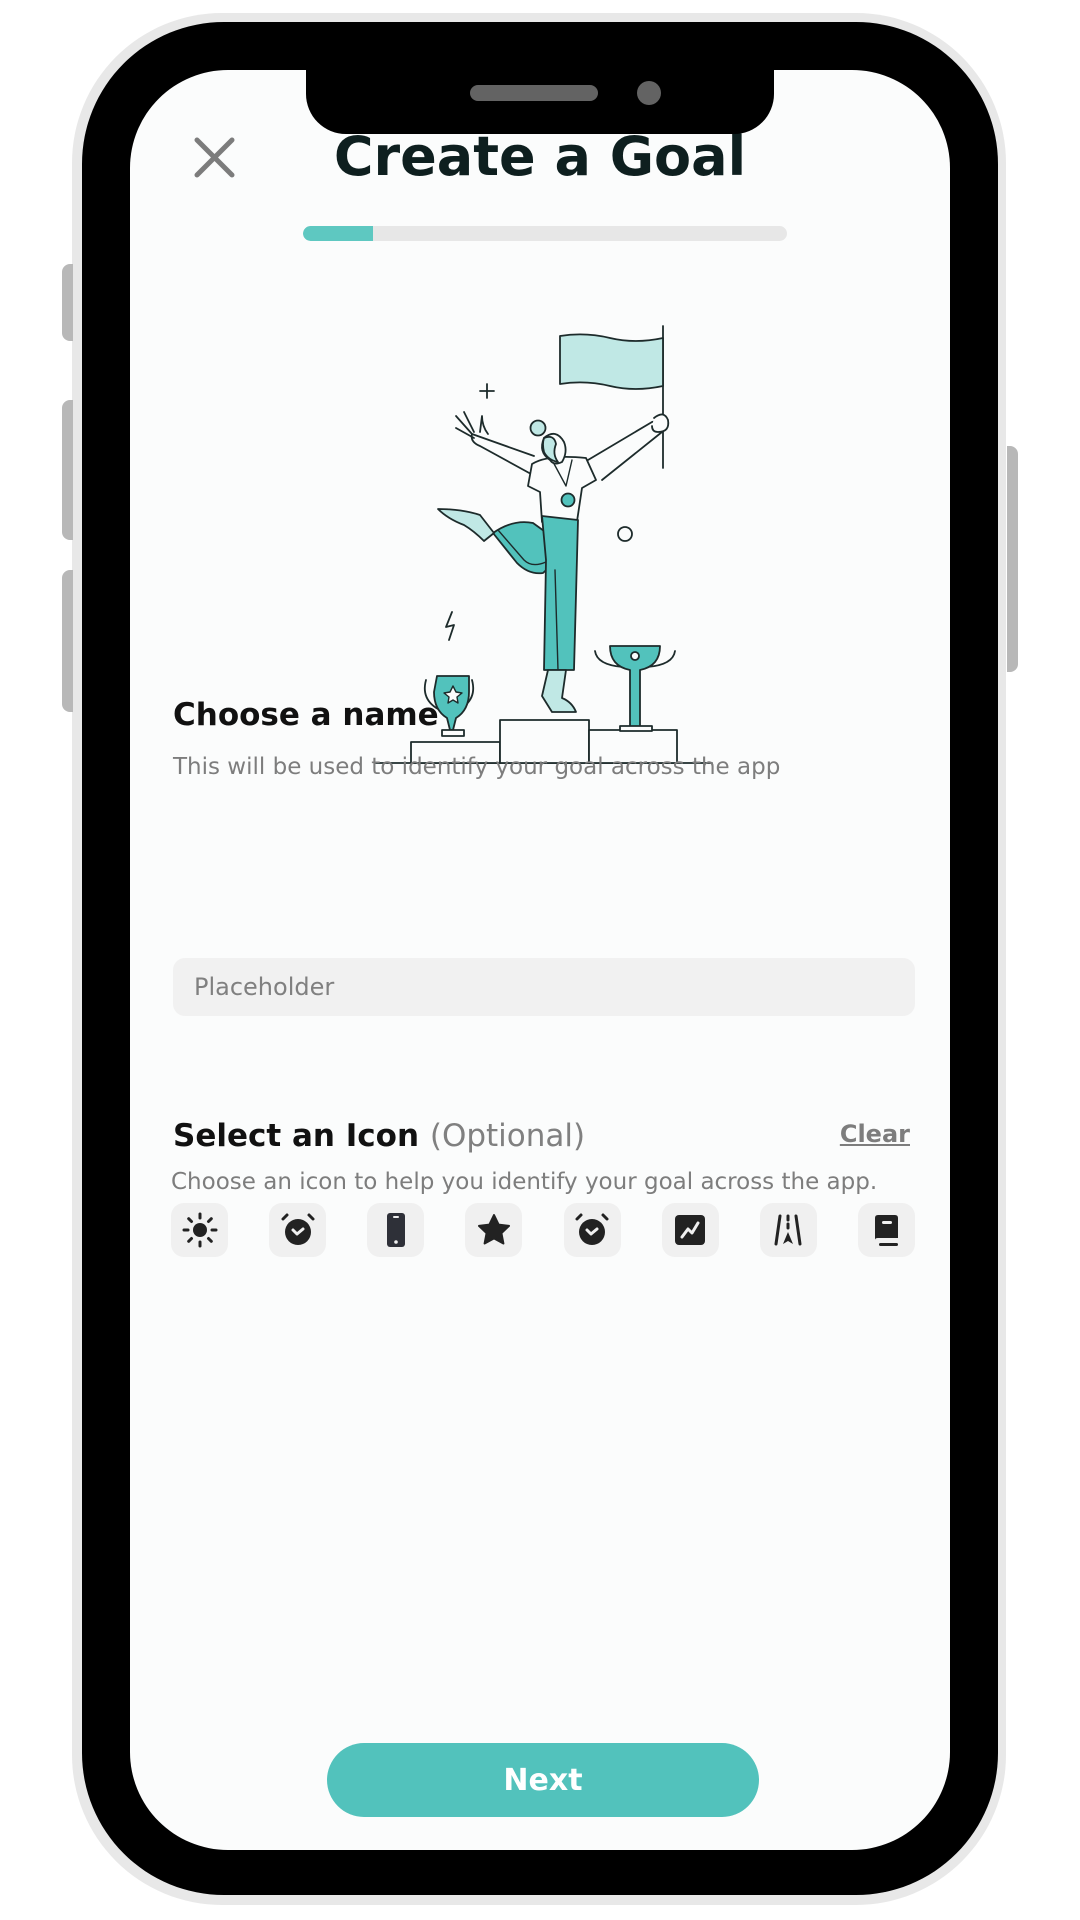 This screenshot has width=1080, height=1920. I want to click on clear-icon-link: Clear, so click(875, 1134).